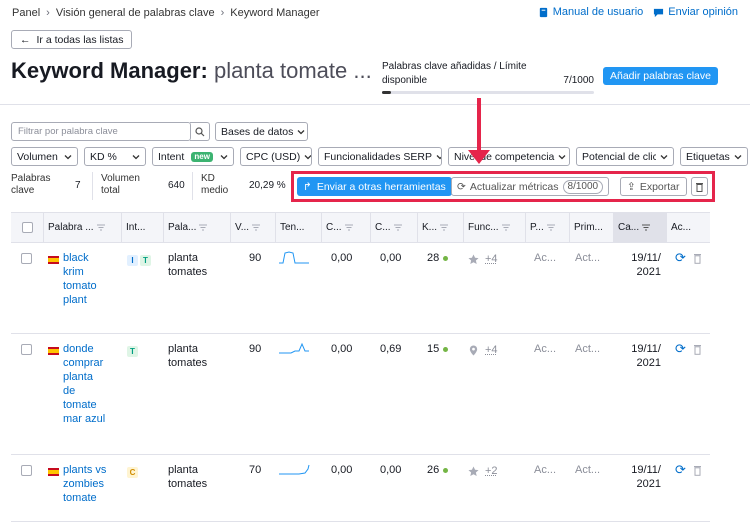 The image size is (750, 522). What do you see at coordinates (631, 186) in the screenshot?
I see `upload-icon: ⇪` at bounding box center [631, 186].